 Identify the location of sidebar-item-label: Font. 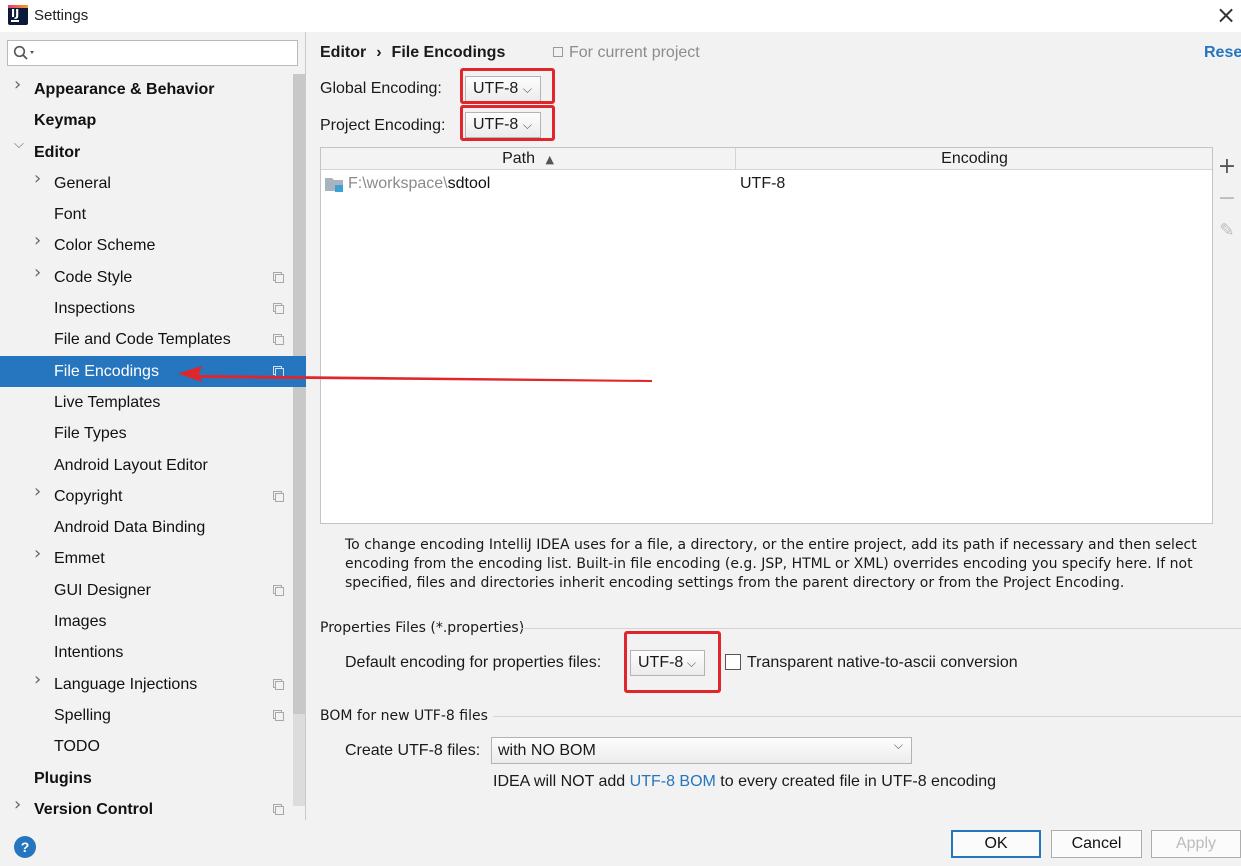
(70, 215).